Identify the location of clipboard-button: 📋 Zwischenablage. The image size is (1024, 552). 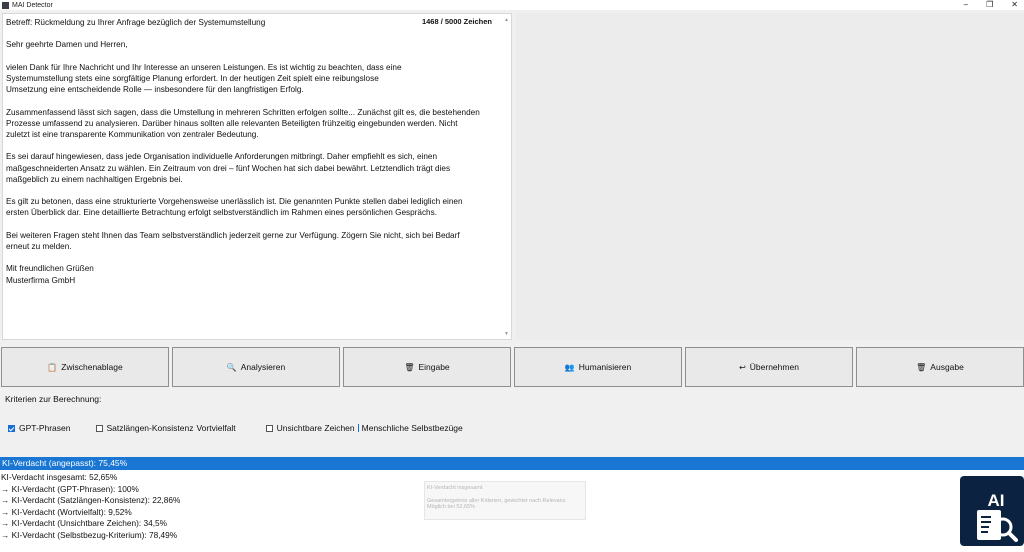
(85, 367).